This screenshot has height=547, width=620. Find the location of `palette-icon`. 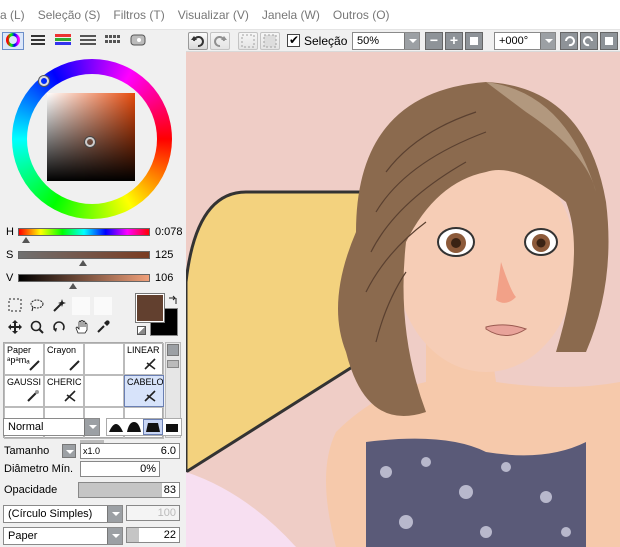

palette-icon is located at coordinates (138, 41).